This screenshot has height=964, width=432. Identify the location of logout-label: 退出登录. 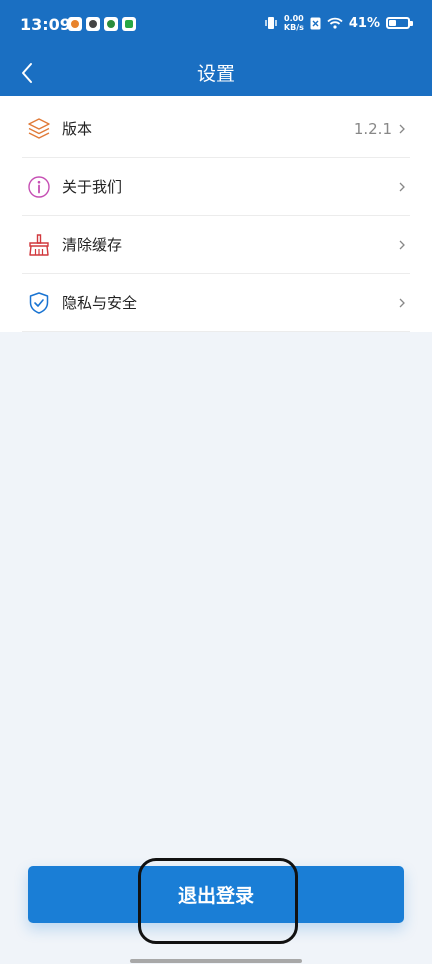
(215, 896).